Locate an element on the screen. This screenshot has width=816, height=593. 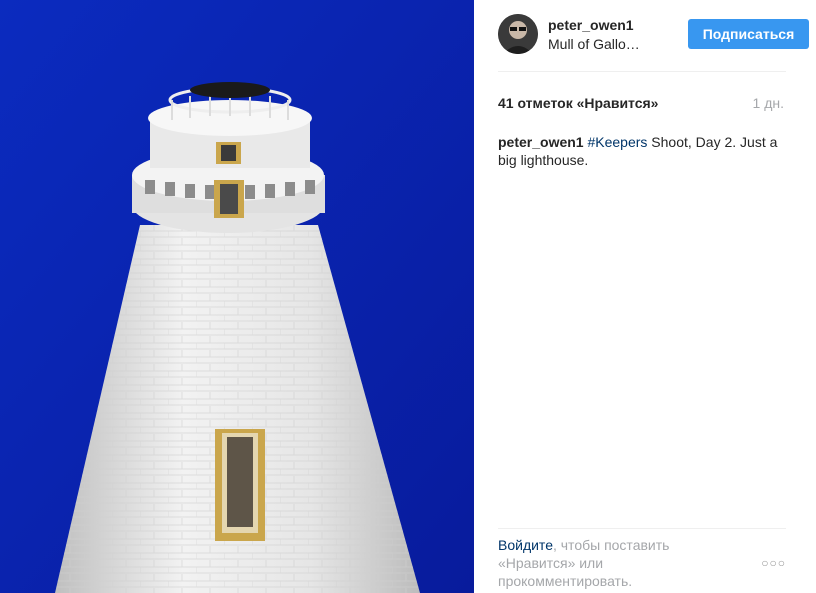
follow-button: Подписаться is located at coordinates (748, 34).